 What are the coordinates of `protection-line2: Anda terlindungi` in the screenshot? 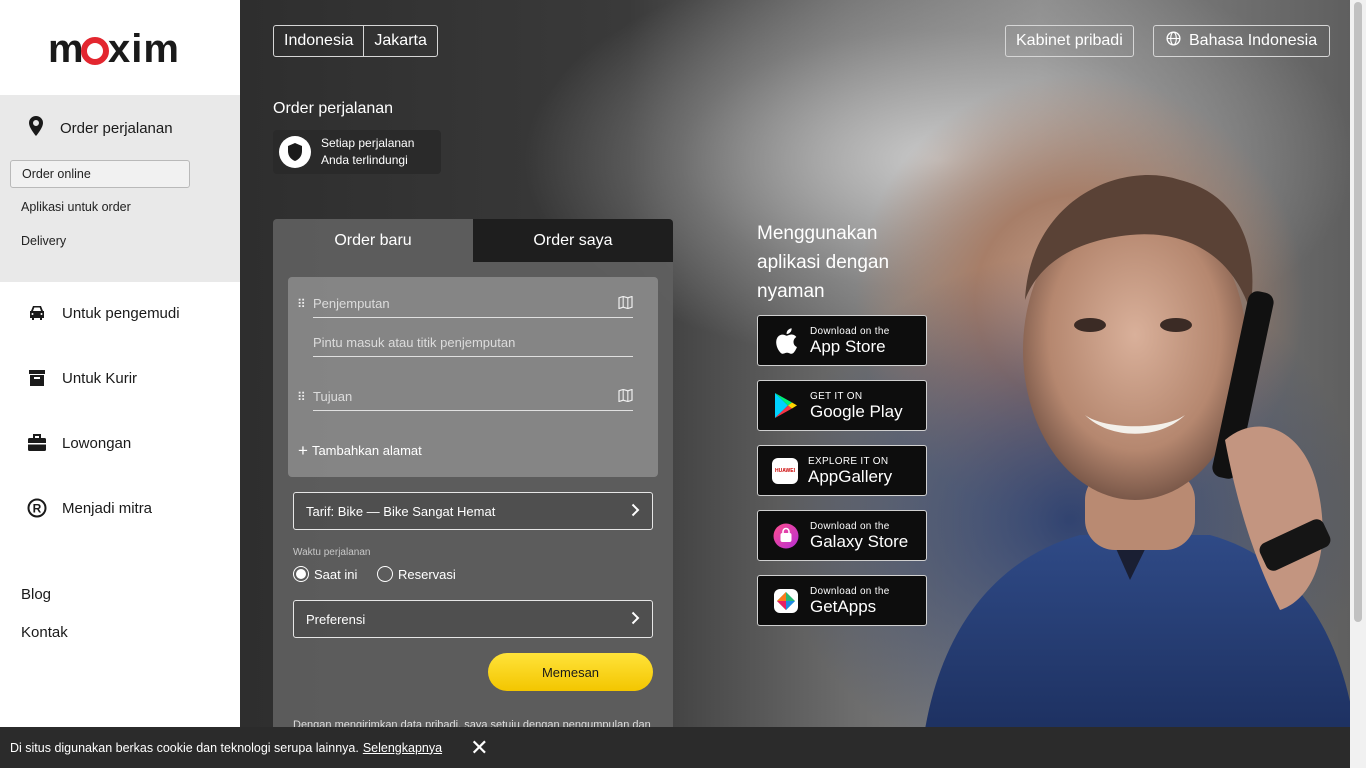 It's located at (364, 160).